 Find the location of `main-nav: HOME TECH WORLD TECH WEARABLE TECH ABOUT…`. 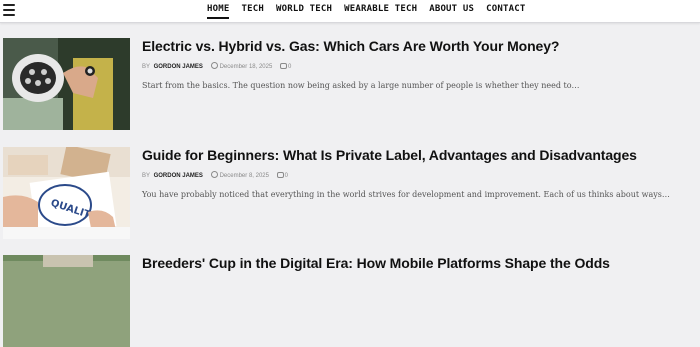

main-nav: HOME TECH WORLD TECH WEARABLE TECH ABOUT… is located at coordinates (366, 11).